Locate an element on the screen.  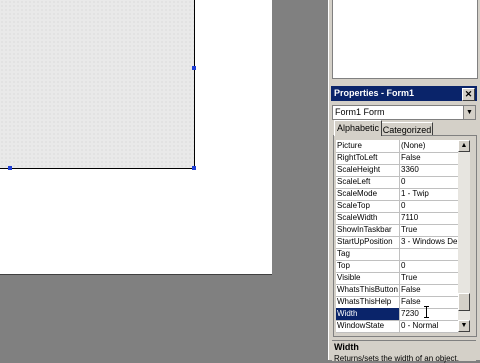
property-name: Width is located at coordinates (368, 314).